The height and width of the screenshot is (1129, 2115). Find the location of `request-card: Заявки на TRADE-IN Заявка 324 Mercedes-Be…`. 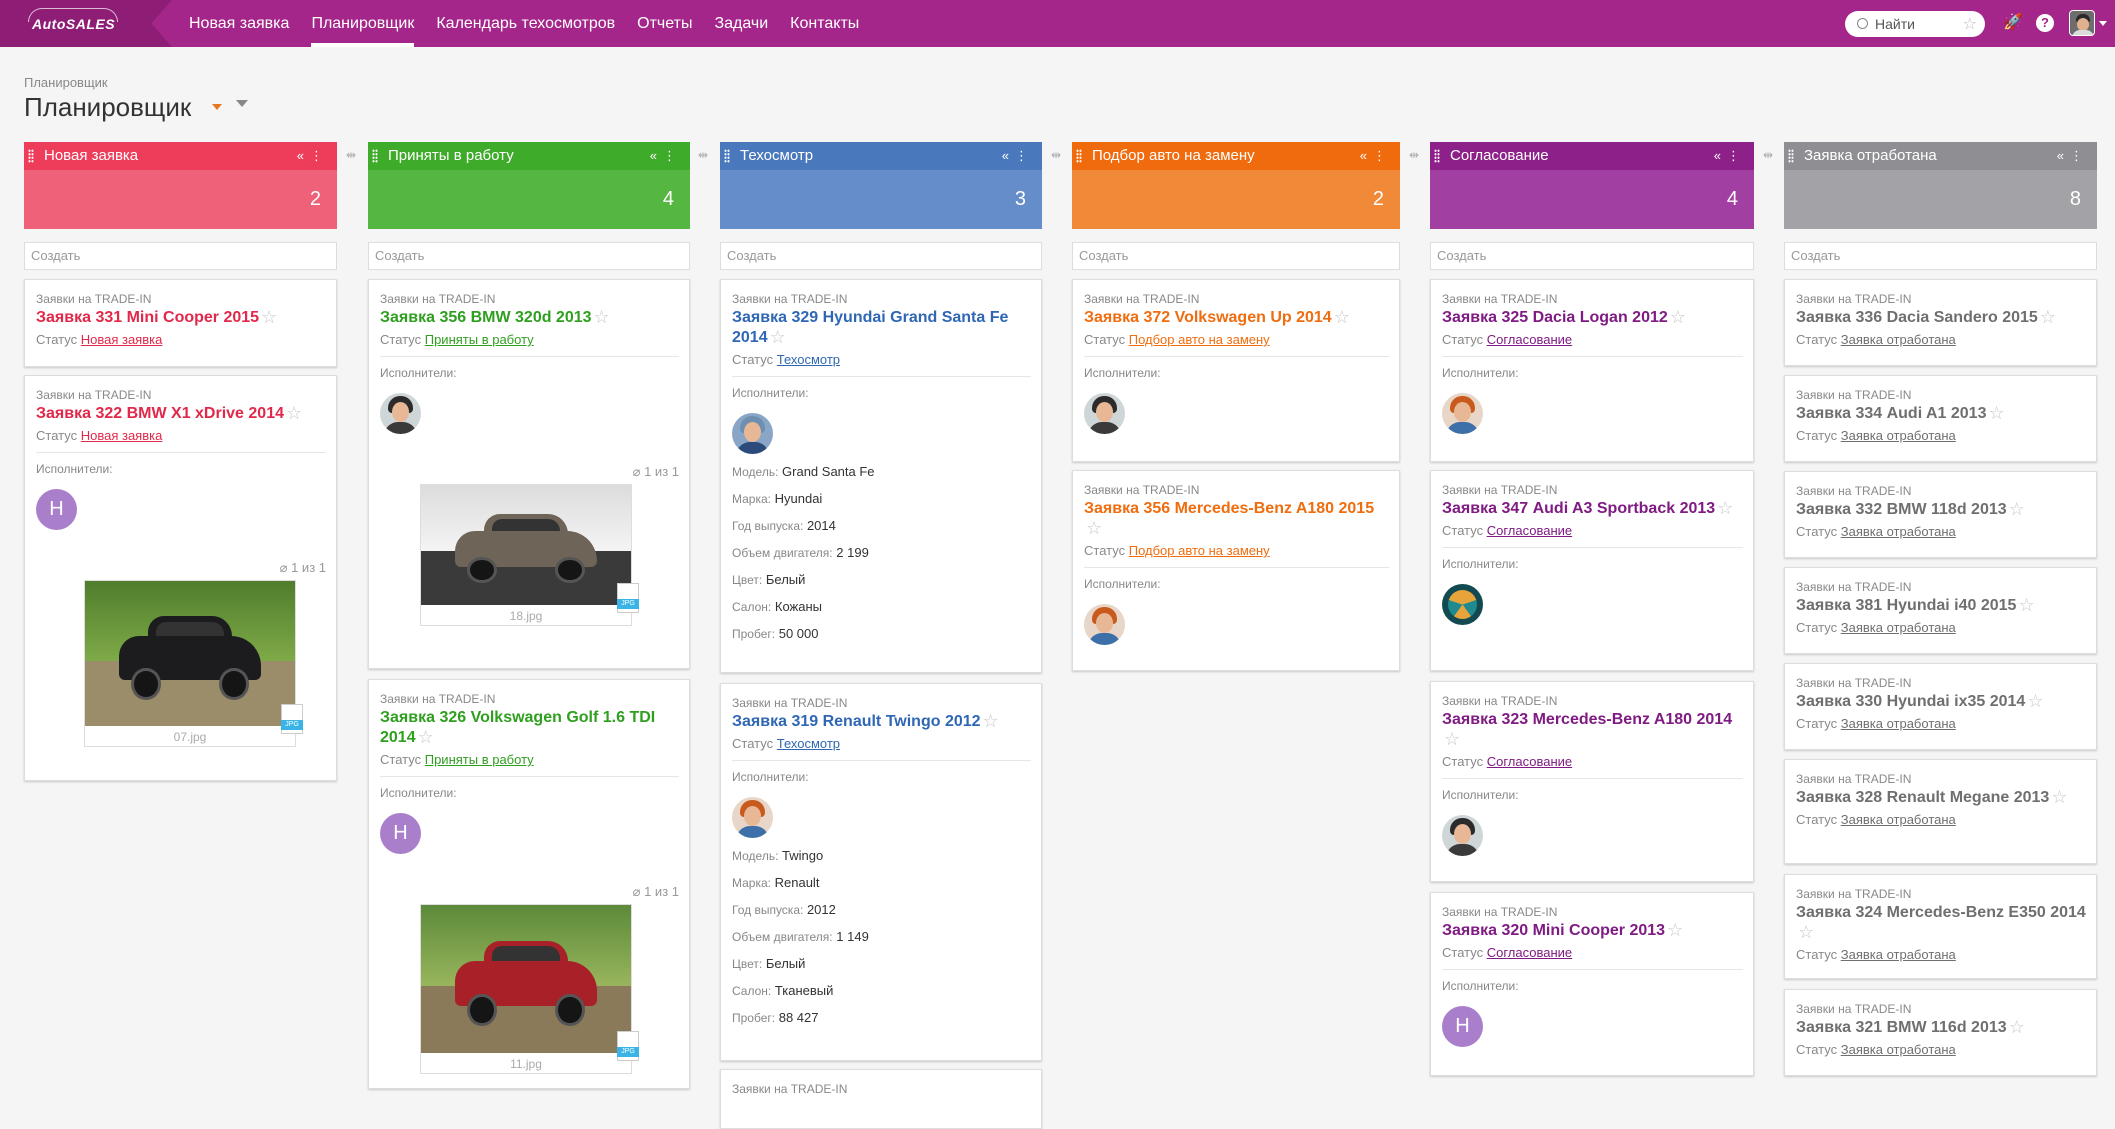

request-card: Заявки на TRADE-IN Заявка 324 Mercedes-Be… is located at coordinates (1940, 926).